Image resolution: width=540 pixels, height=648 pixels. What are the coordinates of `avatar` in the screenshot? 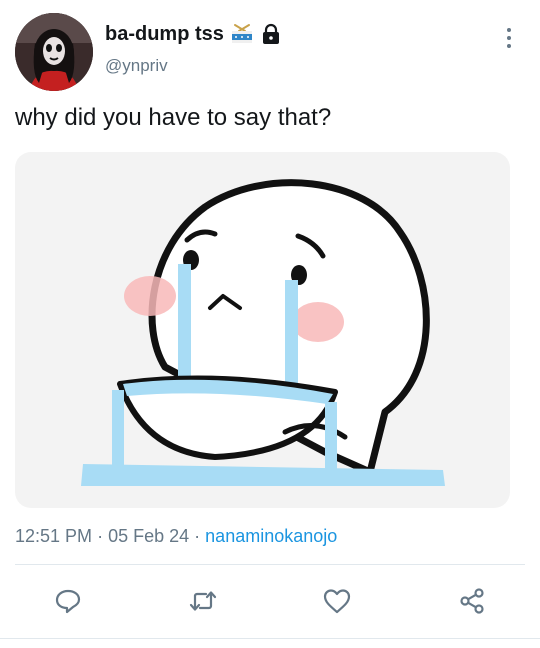 It's located at (54, 52).